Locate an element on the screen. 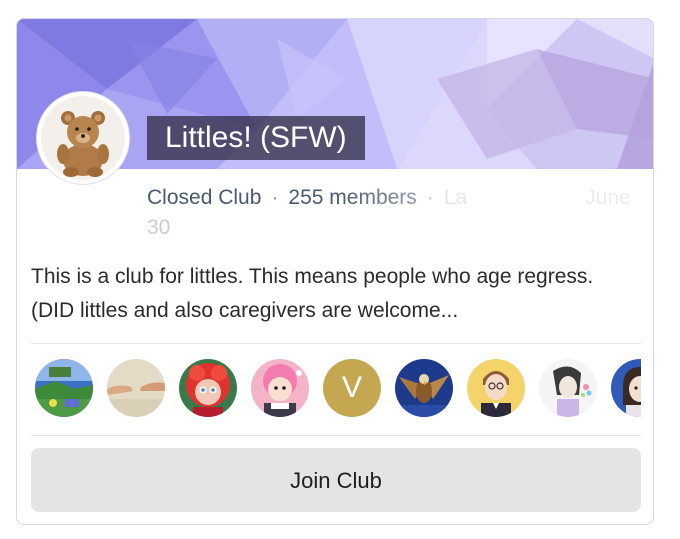  teddy-bear-icon is located at coordinates (83, 138).